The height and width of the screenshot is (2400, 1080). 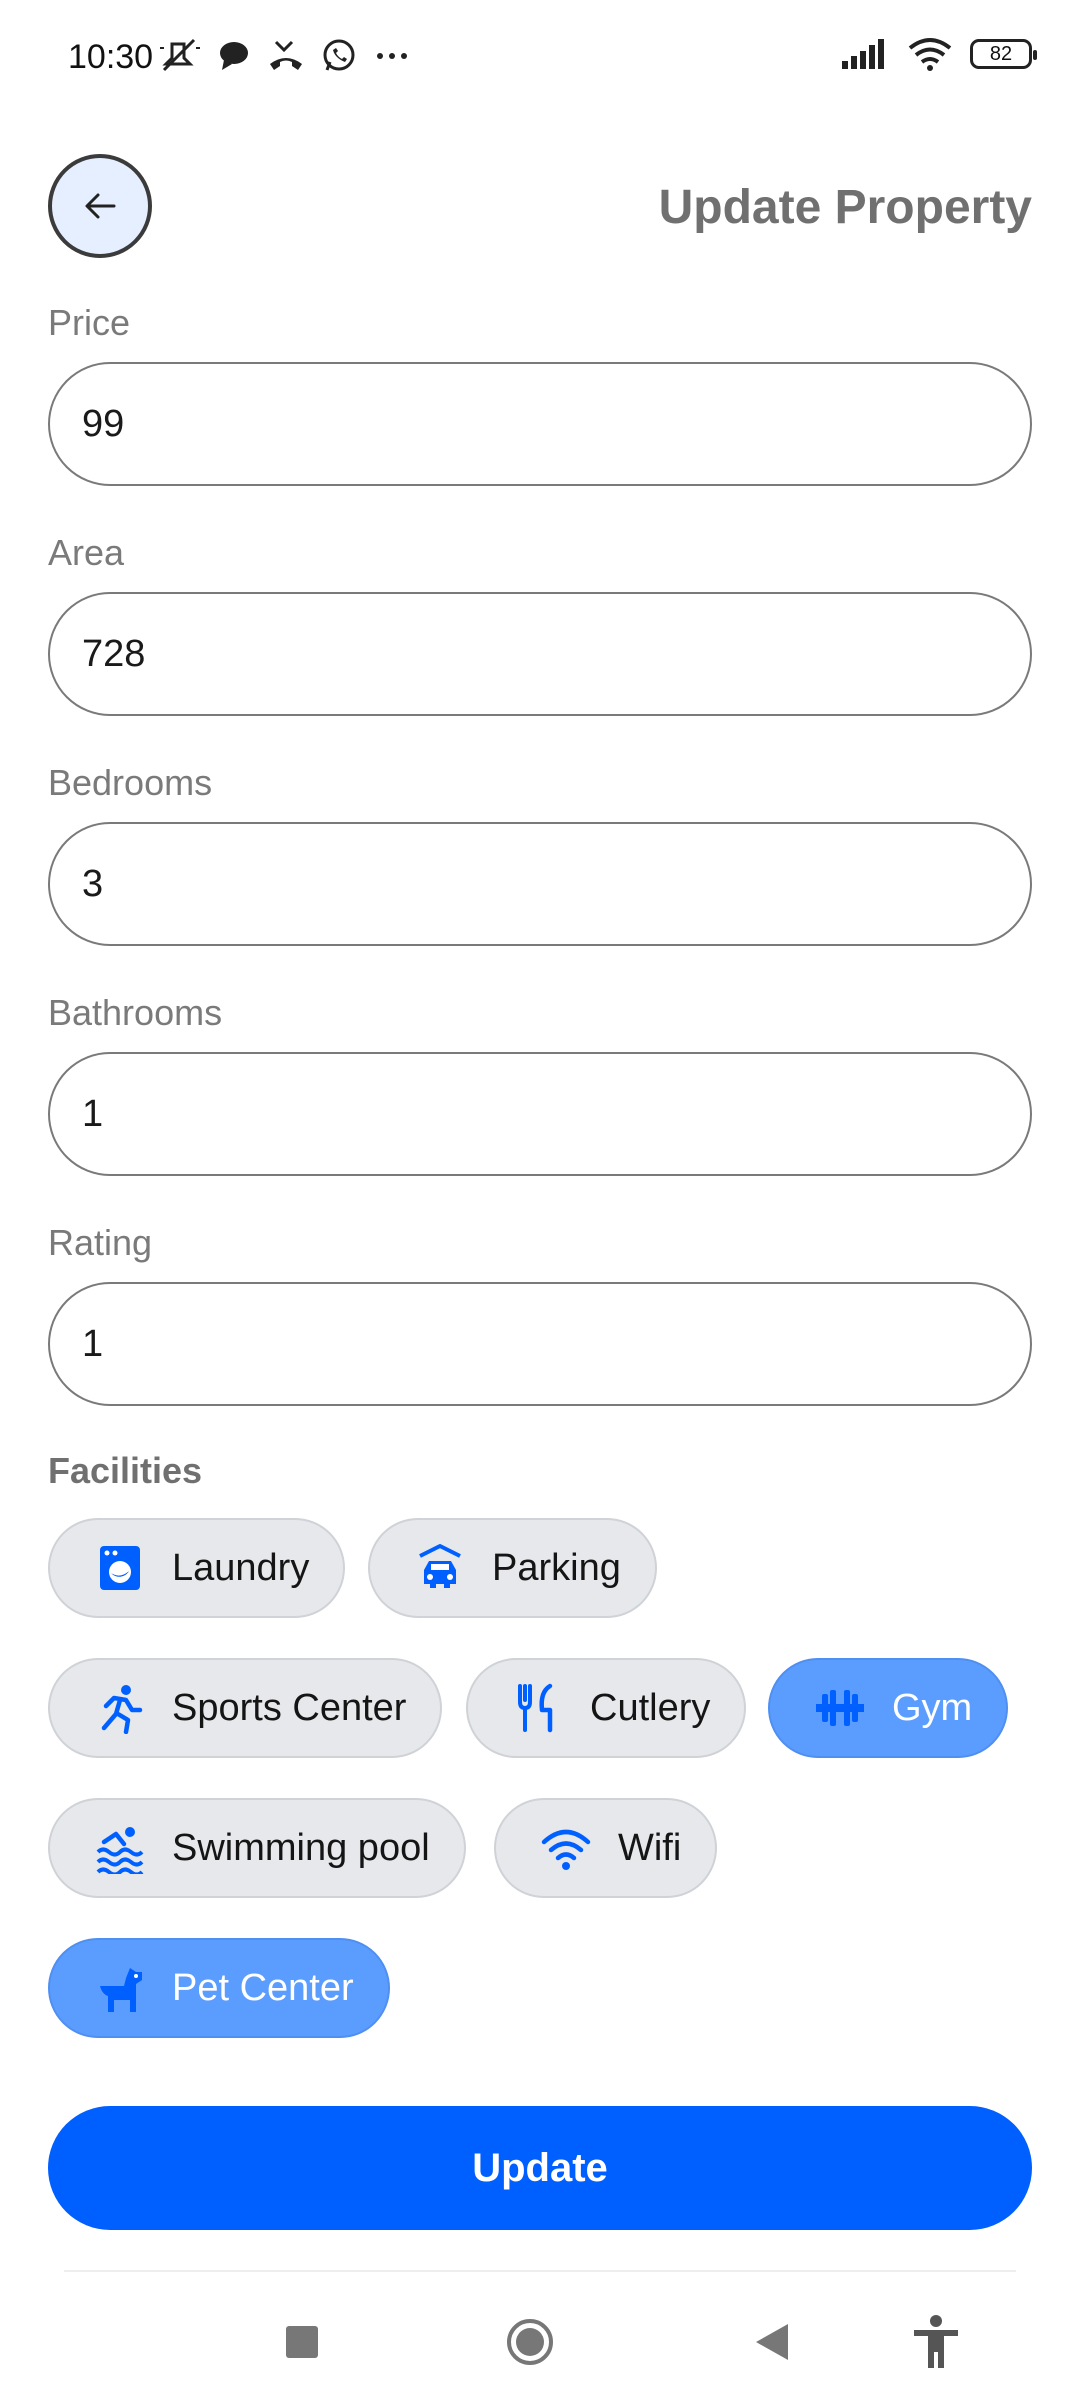 I want to click on home-button, so click(x=530, y=2342).